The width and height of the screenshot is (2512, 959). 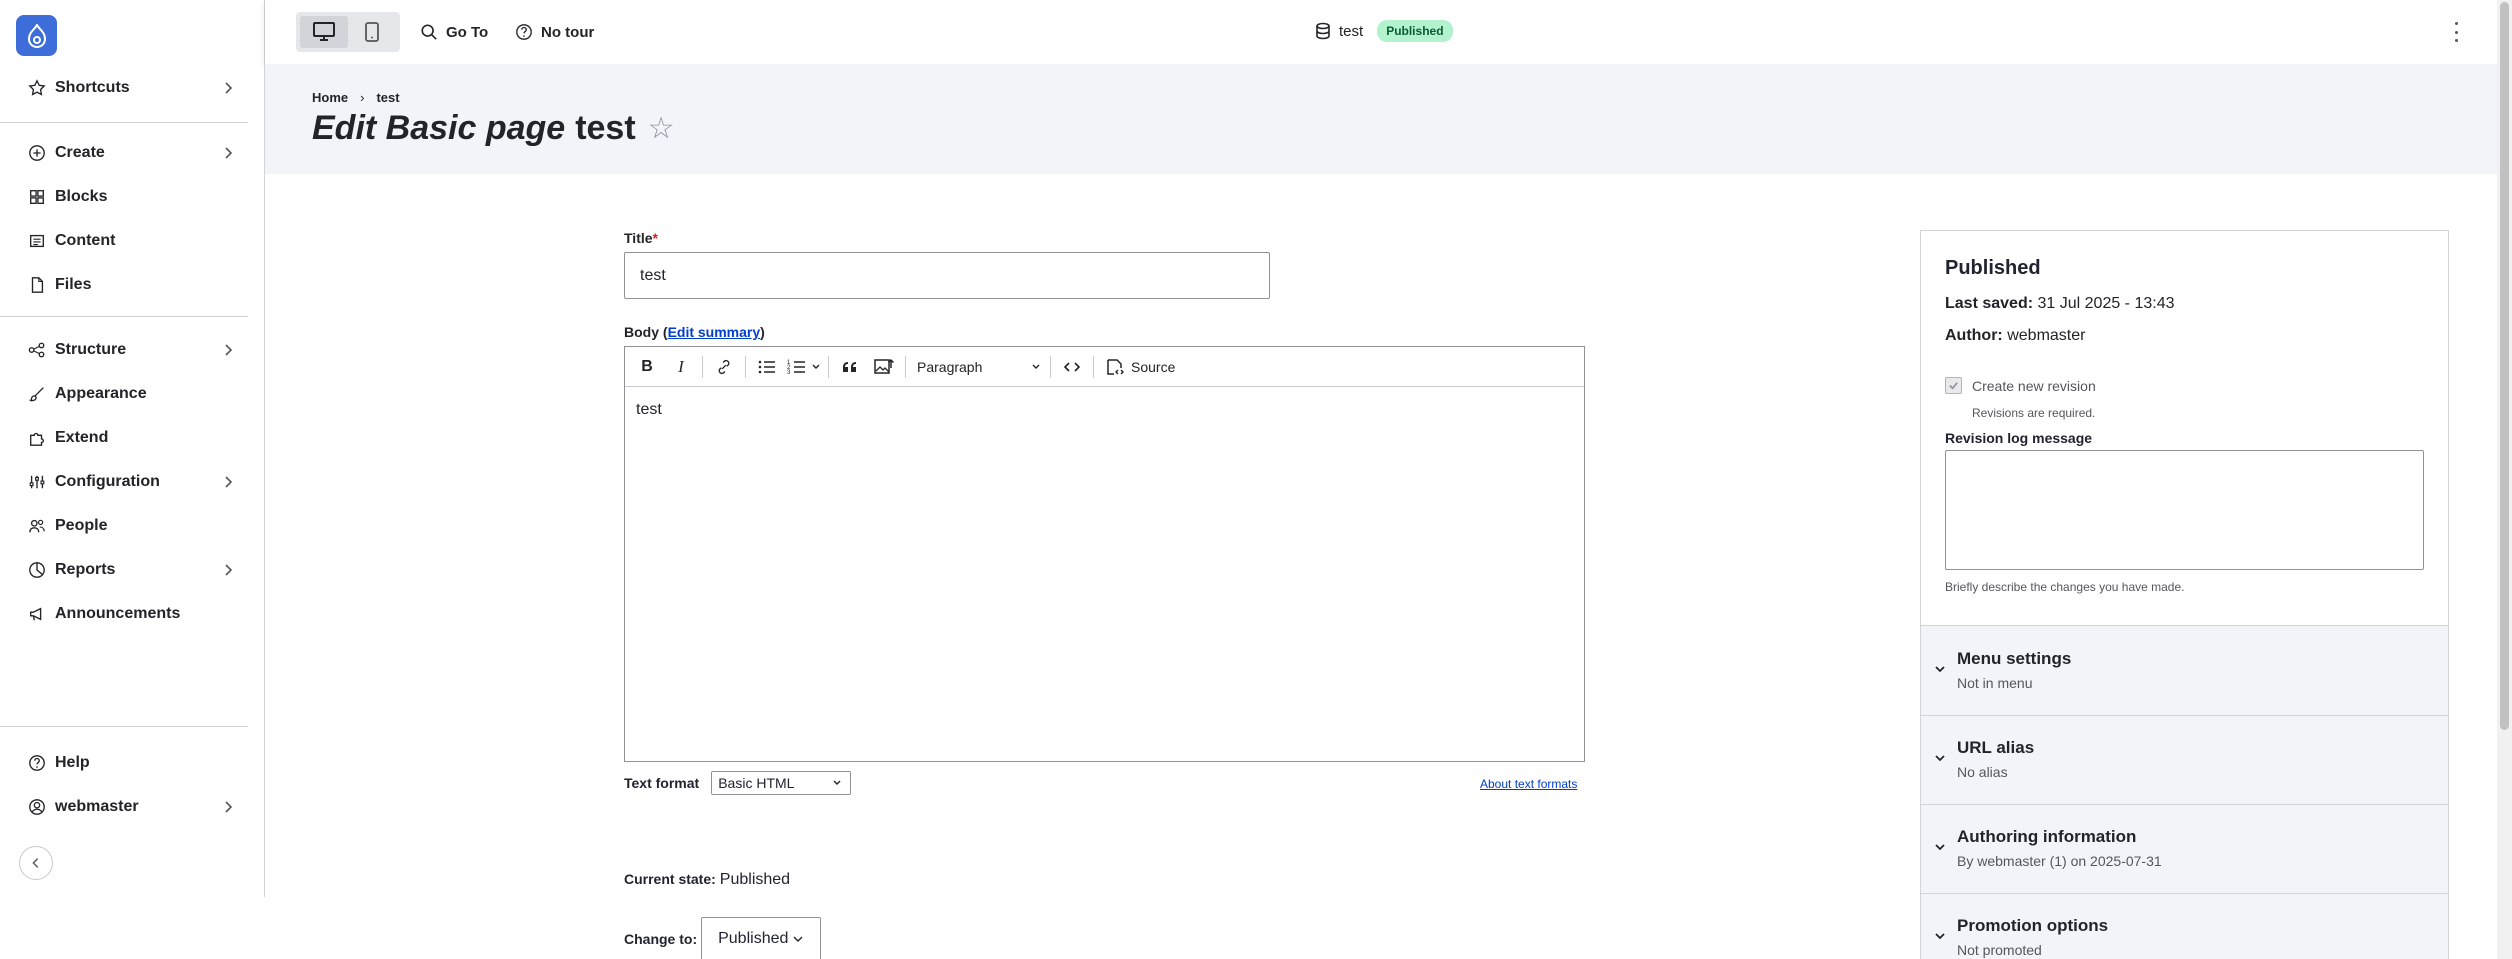 What do you see at coordinates (132, 570) in the screenshot?
I see `sidebar-item-reports: Reports` at bounding box center [132, 570].